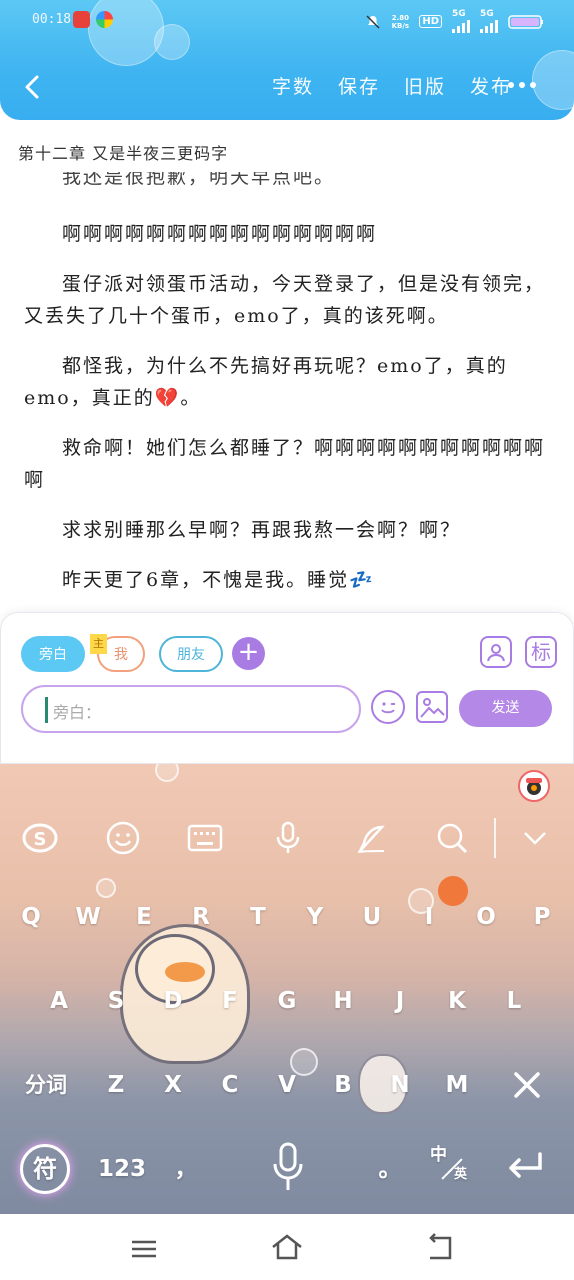 The height and width of the screenshot is (1280, 574). Describe the element at coordinates (343, 1001) in the screenshot. I see `key-h: H` at that location.